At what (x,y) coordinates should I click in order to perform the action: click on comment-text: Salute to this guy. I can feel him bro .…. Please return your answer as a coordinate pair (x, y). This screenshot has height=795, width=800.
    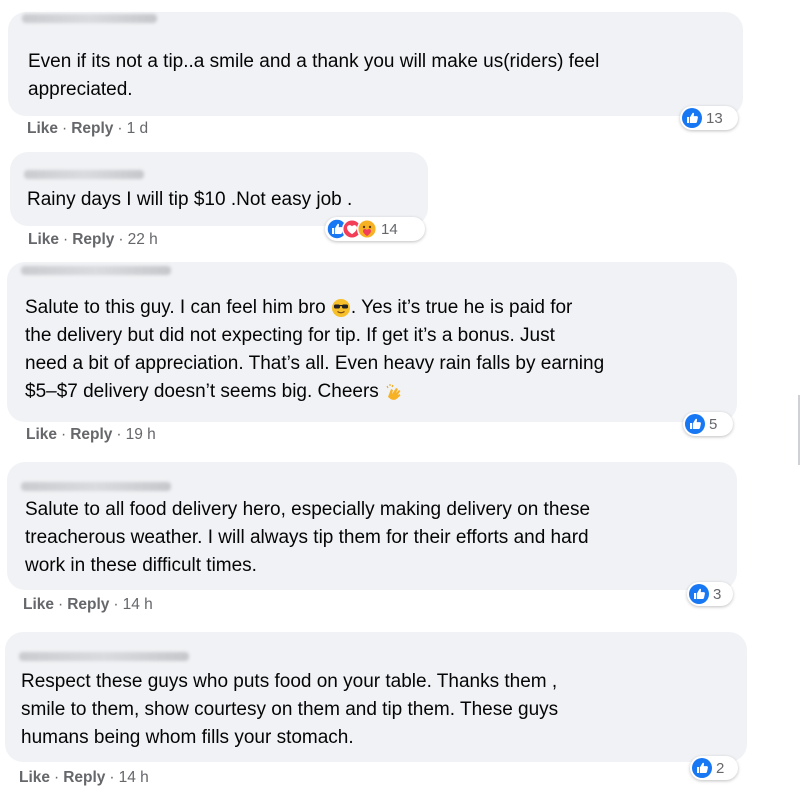
    Looking at the image, I should click on (314, 350).